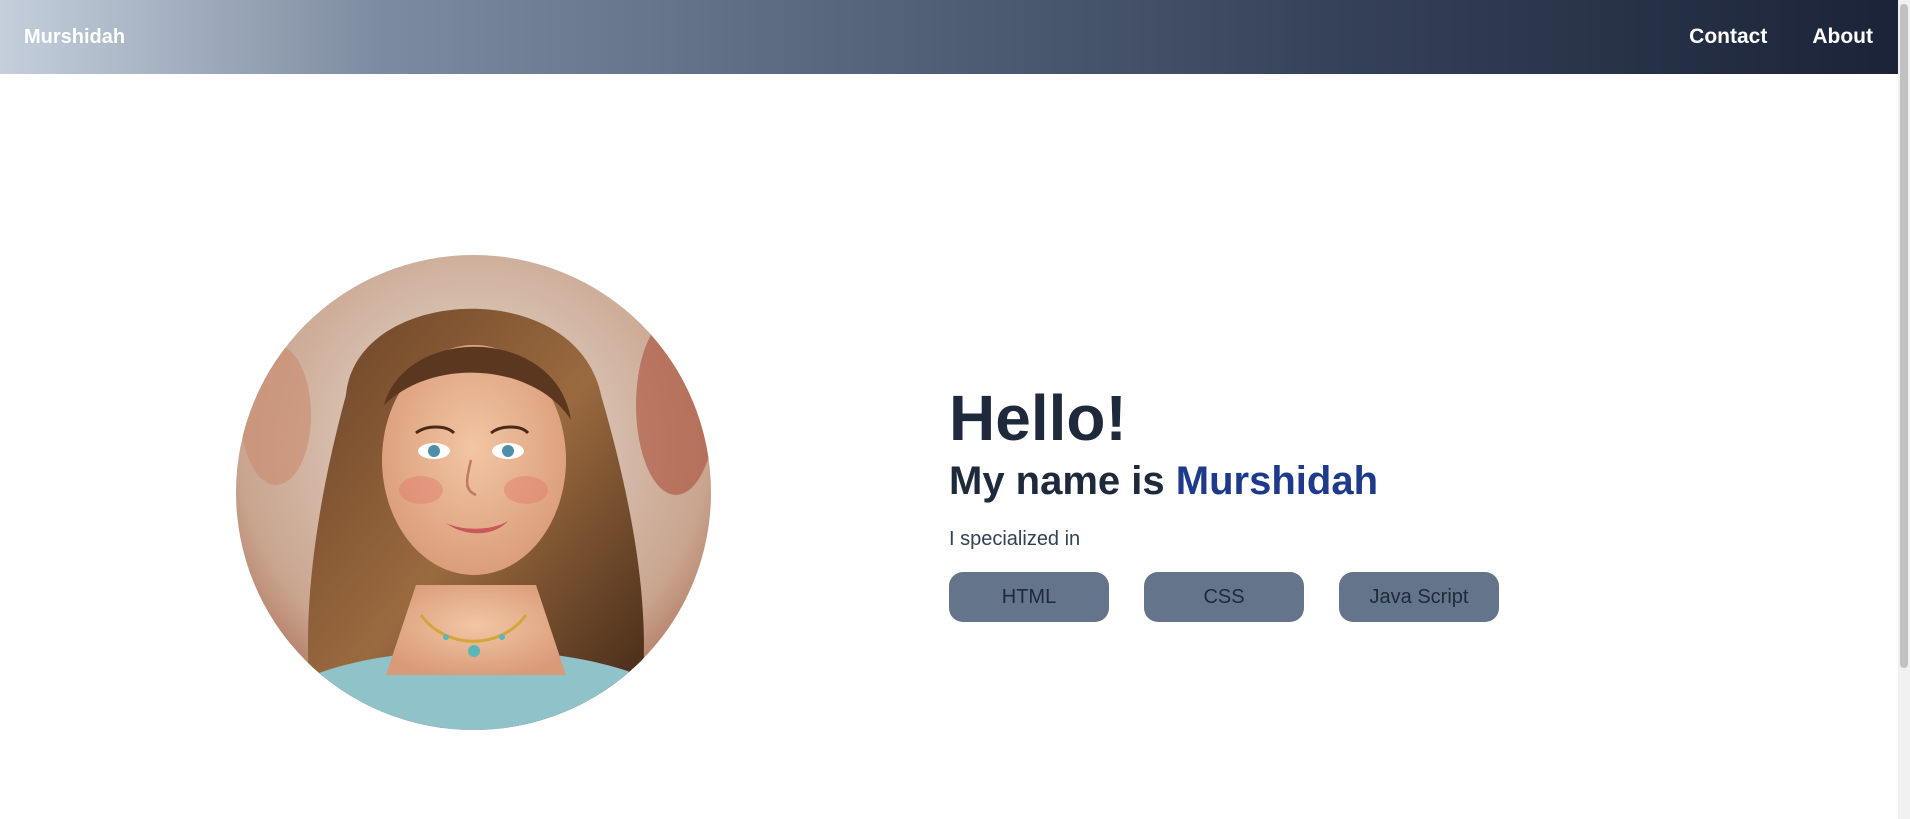 The height and width of the screenshot is (819, 1910). I want to click on skill-button-css: CSS, so click(1224, 597).